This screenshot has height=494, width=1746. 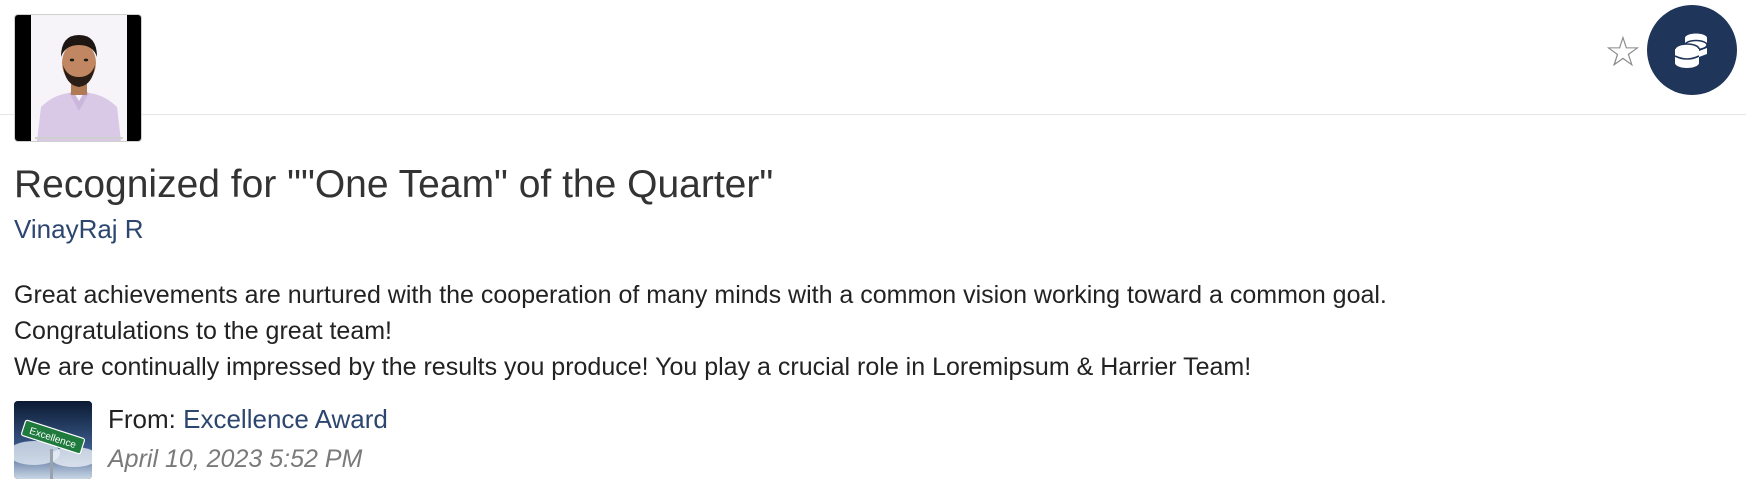 What do you see at coordinates (79, 229) in the screenshot?
I see `recipient-name-link: VinayRaj R` at bounding box center [79, 229].